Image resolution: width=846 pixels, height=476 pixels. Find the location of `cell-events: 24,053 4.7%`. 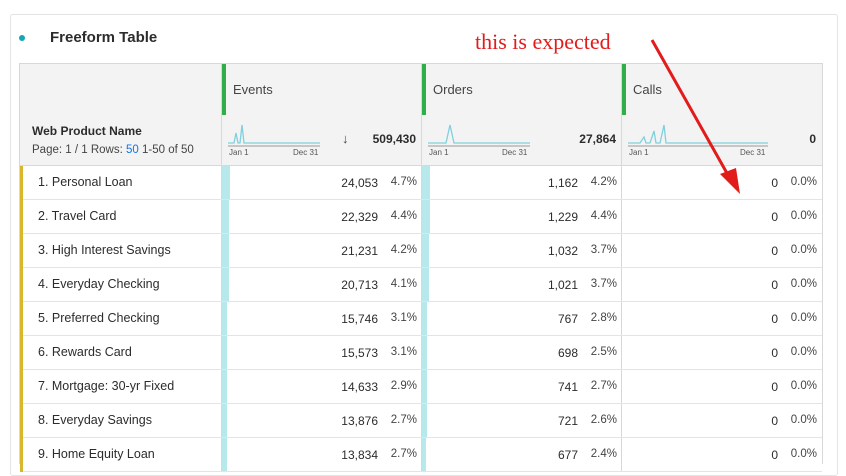

cell-events: 24,053 4.7% is located at coordinates (321, 182).